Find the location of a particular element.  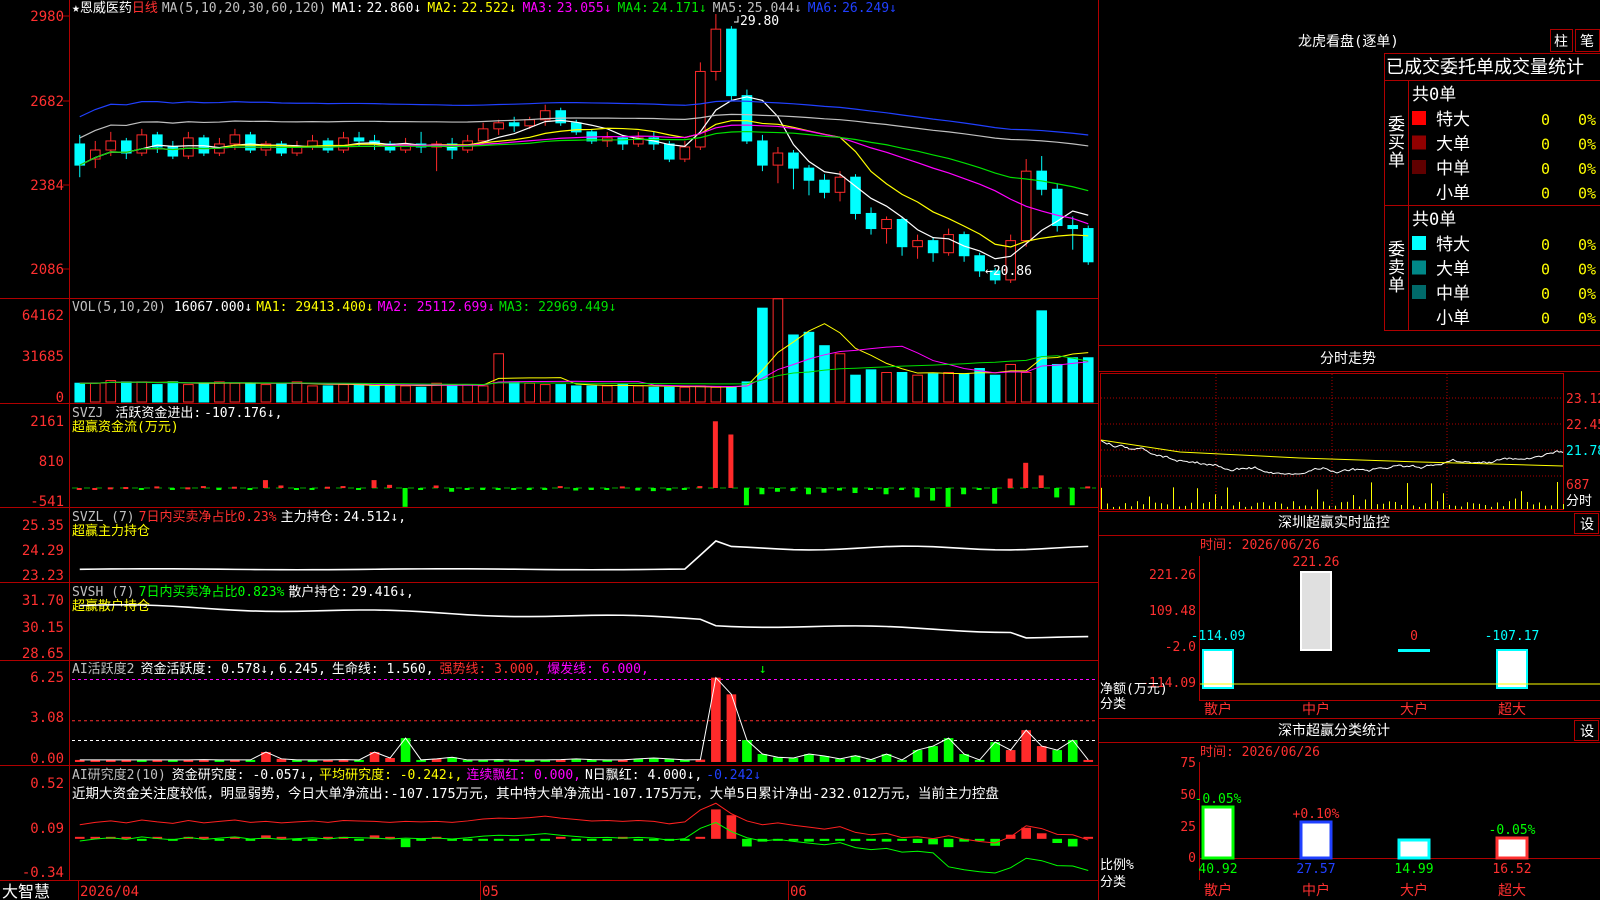

svg-text: 23.12 is located at coordinates (1583, 399).